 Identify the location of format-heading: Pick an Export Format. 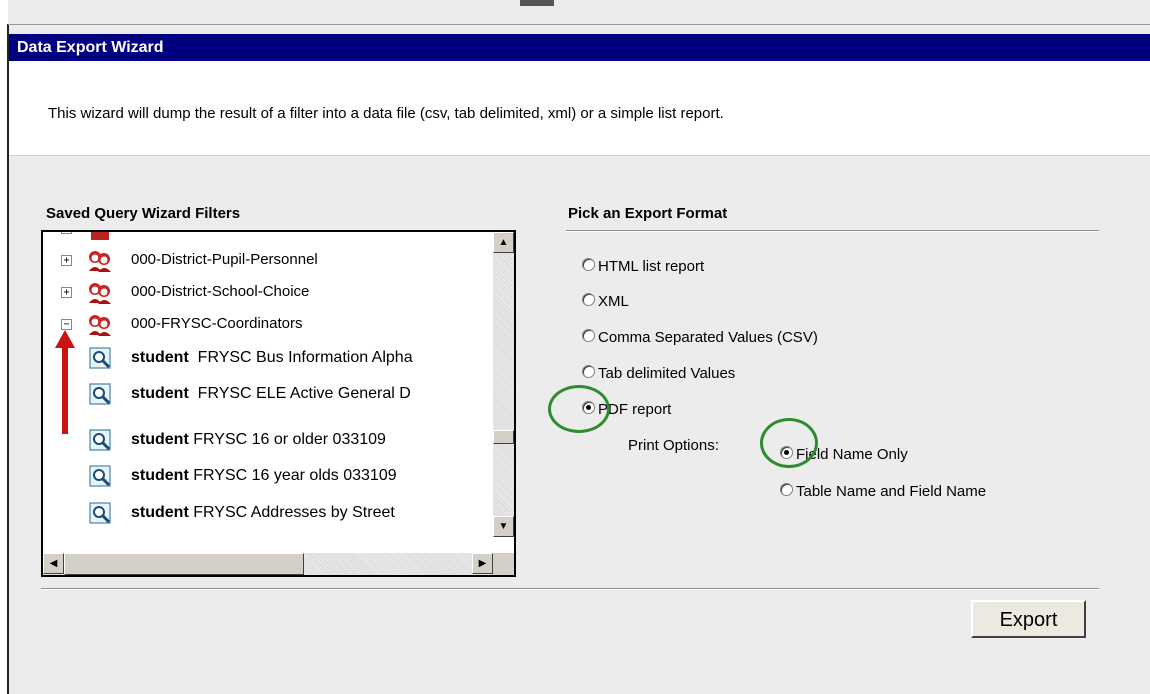
(648, 213).